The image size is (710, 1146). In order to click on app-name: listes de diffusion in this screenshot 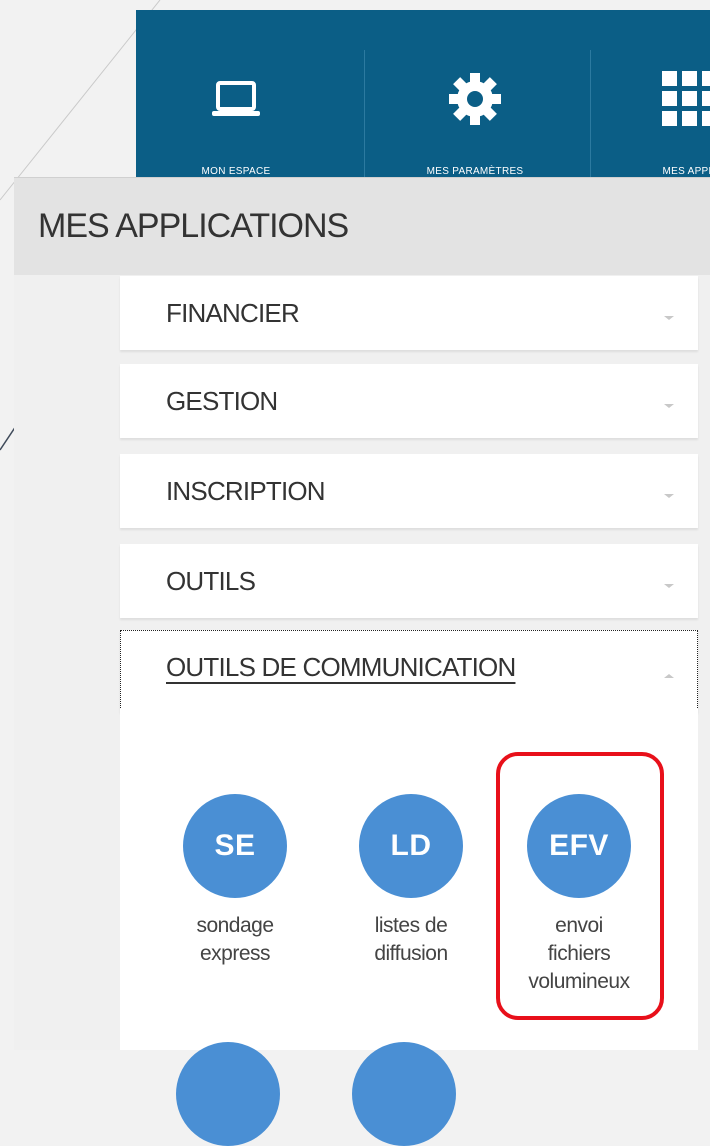, I will do `click(411, 939)`.